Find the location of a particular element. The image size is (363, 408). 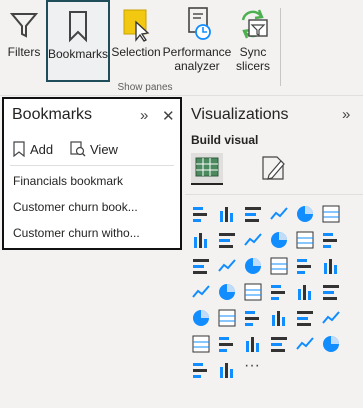

ribbon-chart-icon is located at coordinates (331, 240).